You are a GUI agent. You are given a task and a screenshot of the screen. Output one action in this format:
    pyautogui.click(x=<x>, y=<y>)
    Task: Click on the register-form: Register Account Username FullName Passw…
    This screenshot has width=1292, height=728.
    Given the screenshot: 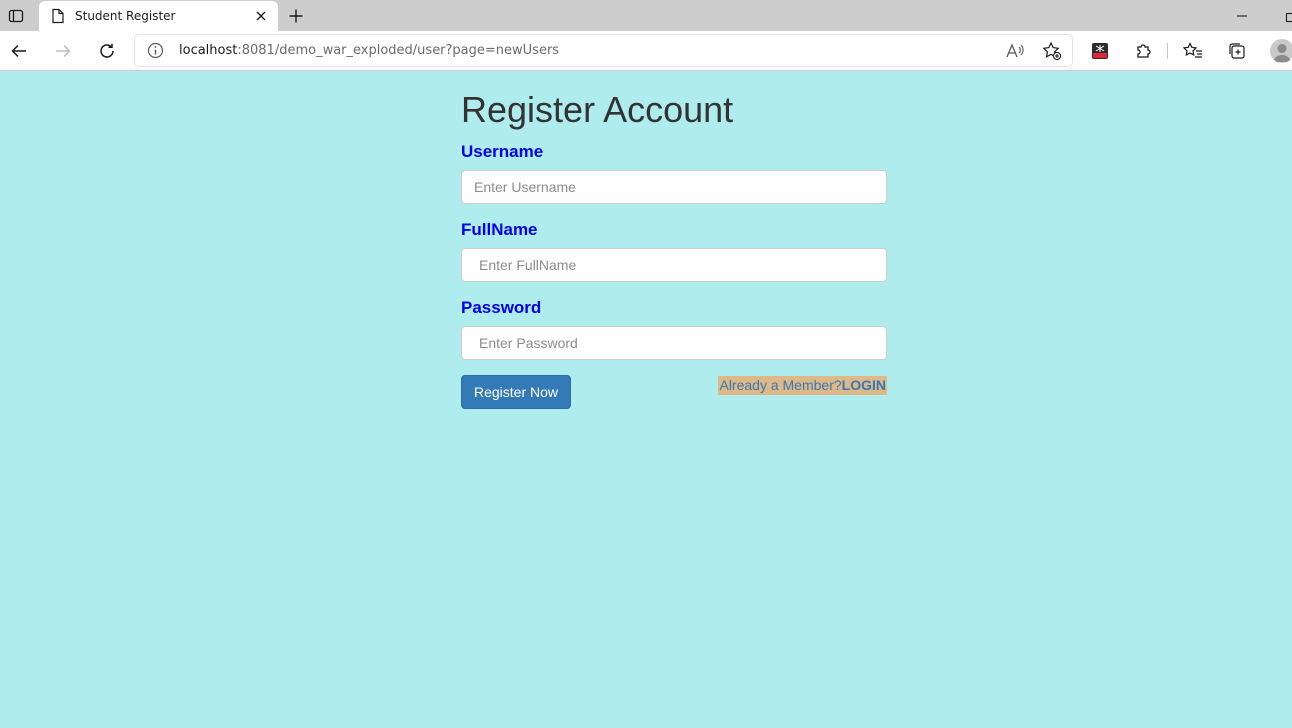 What is the action you would take?
    pyautogui.click(x=674, y=248)
    